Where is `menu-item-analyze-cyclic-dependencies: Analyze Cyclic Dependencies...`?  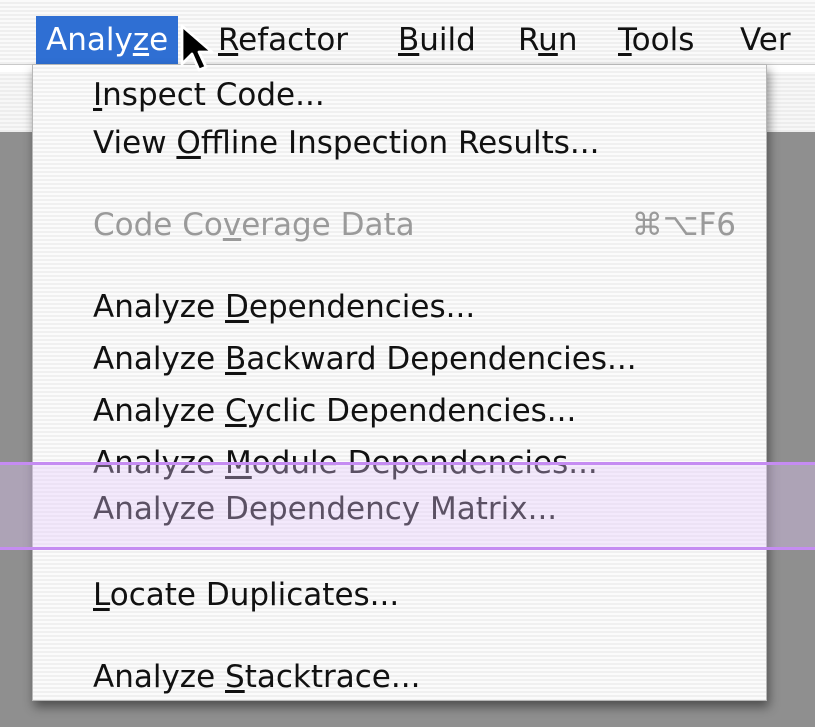
menu-item-analyze-cyclic-dependencies: Analyze Cyclic Dependencies... is located at coordinates (334, 411).